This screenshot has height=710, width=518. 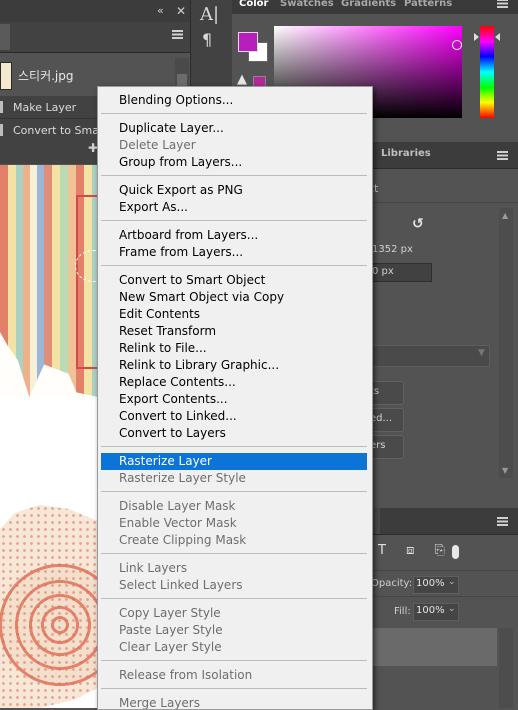 What do you see at coordinates (487, 72) in the screenshot?
I see `hue-slider` at bounding box center [487, 72].